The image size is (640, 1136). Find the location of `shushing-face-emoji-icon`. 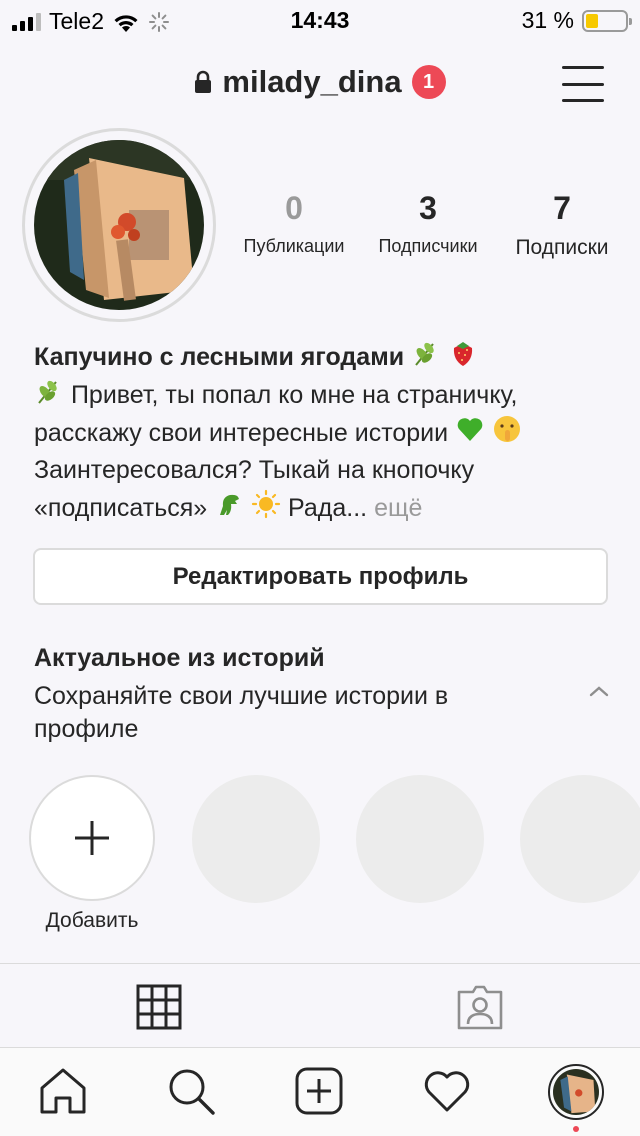

shushing-face-emoji-icon is located at coordinates (507, 429).